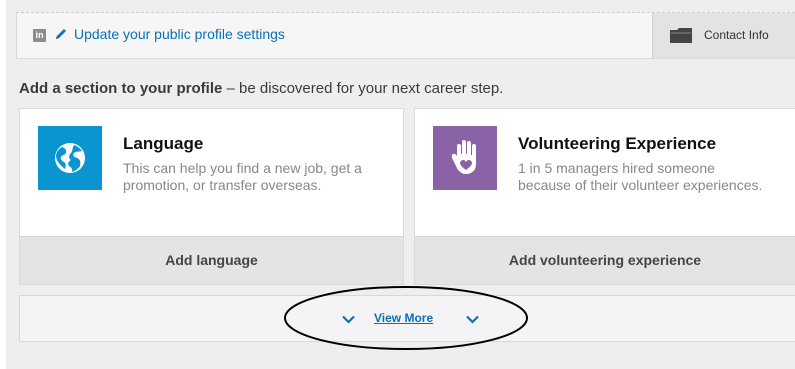 Image resolution: width=795 pixels, height=369 pixels. I want to click on add-section-prompt-bold: Add a section to your profile, so click(121, 88).